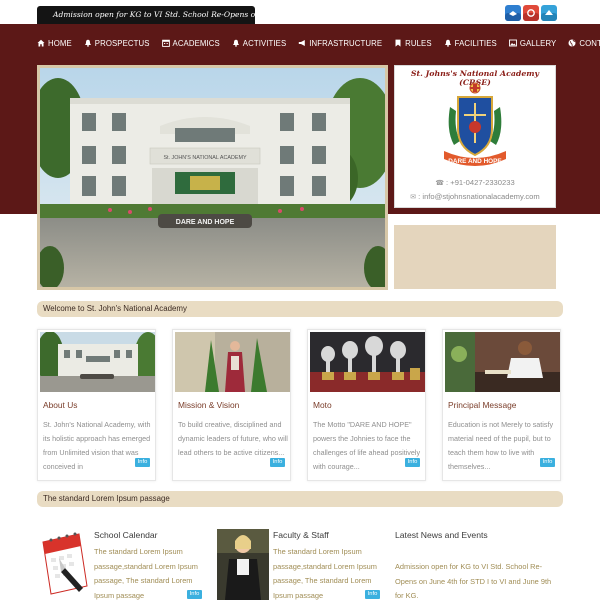 Image resolution: width=600 pixels, height=600 pixels. I want to click on school-crest-logo: DARE AND HOPE, so click(475, 124).